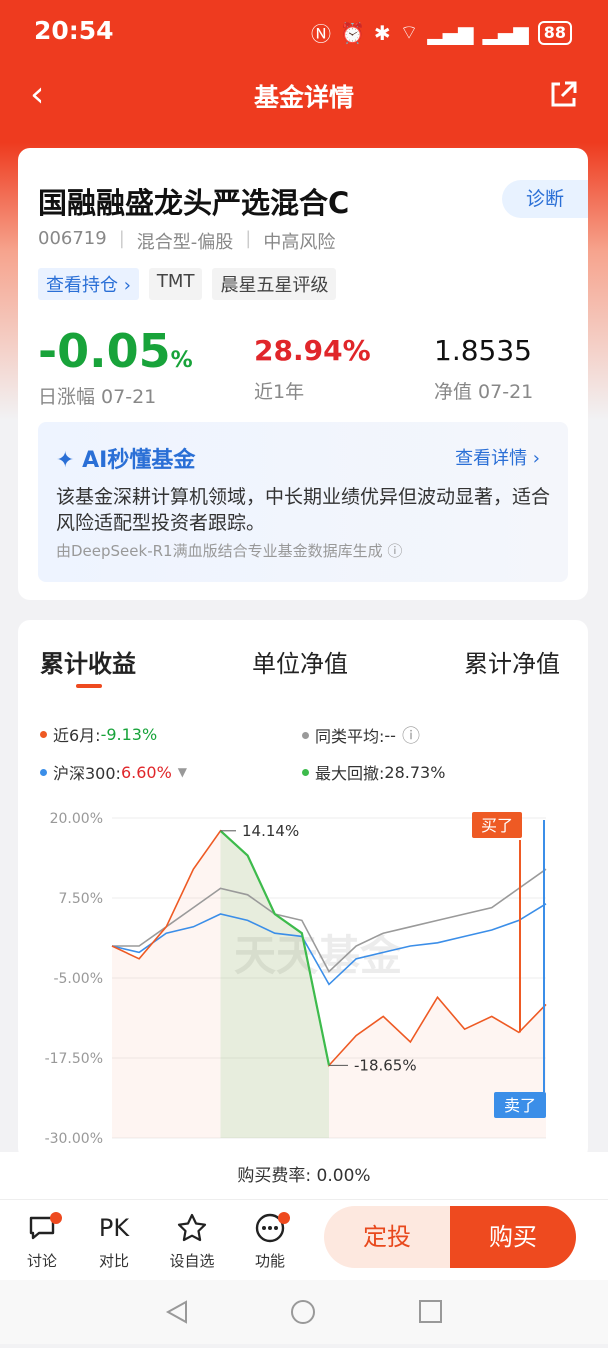  I want to click on sparkle-icon: ✦, so click(65, 460).